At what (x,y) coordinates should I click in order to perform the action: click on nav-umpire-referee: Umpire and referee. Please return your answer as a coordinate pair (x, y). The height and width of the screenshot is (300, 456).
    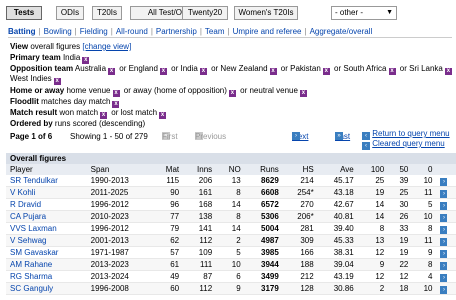
    Looking at the image, I should click on (267, 31).